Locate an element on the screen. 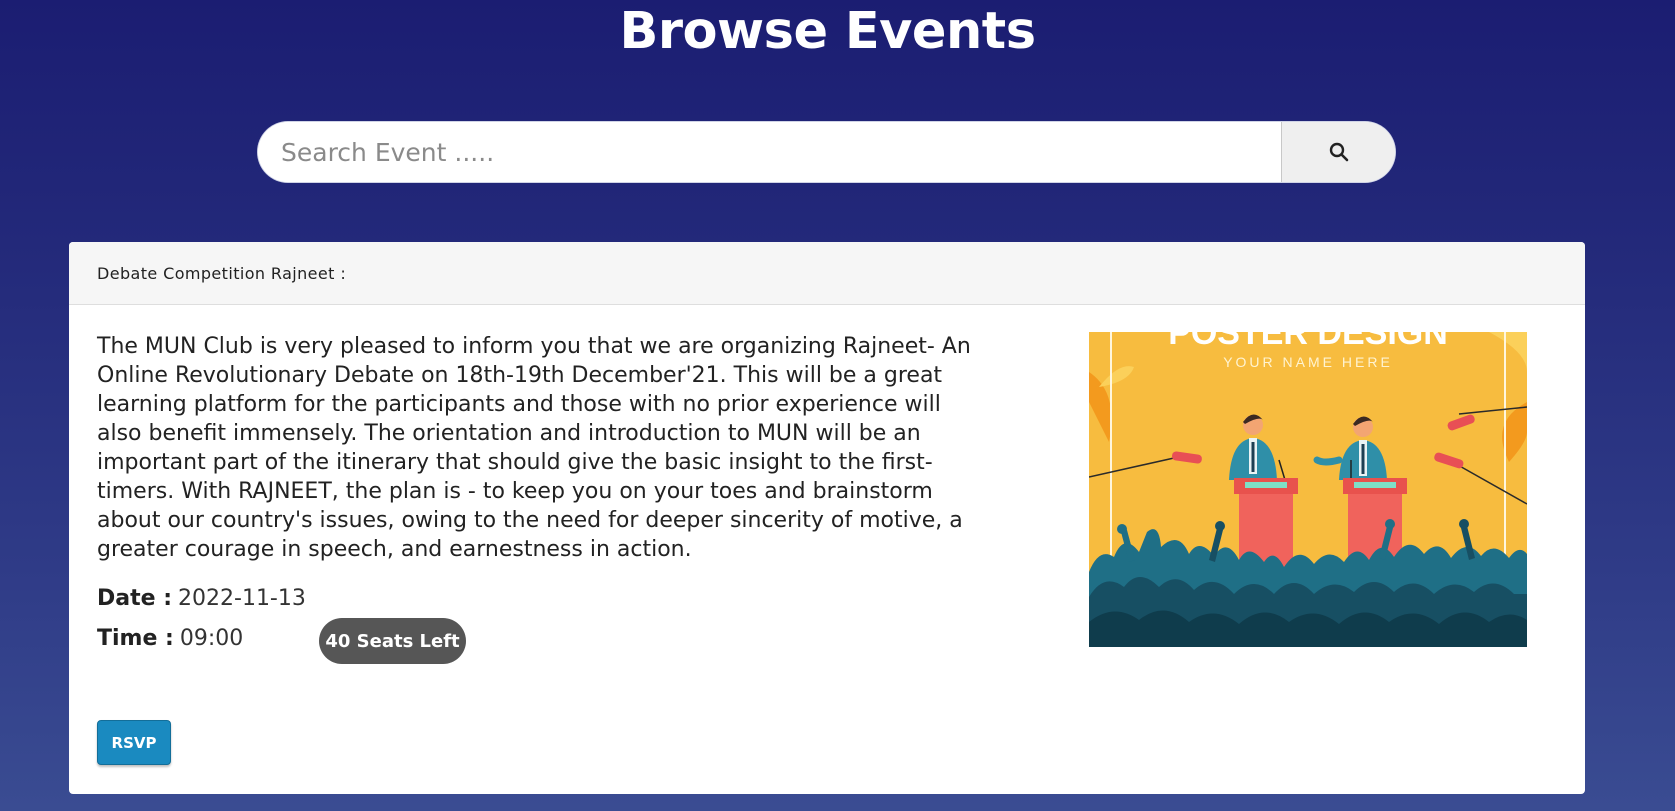  date-label: Date : is located at coordinates (135, 598).